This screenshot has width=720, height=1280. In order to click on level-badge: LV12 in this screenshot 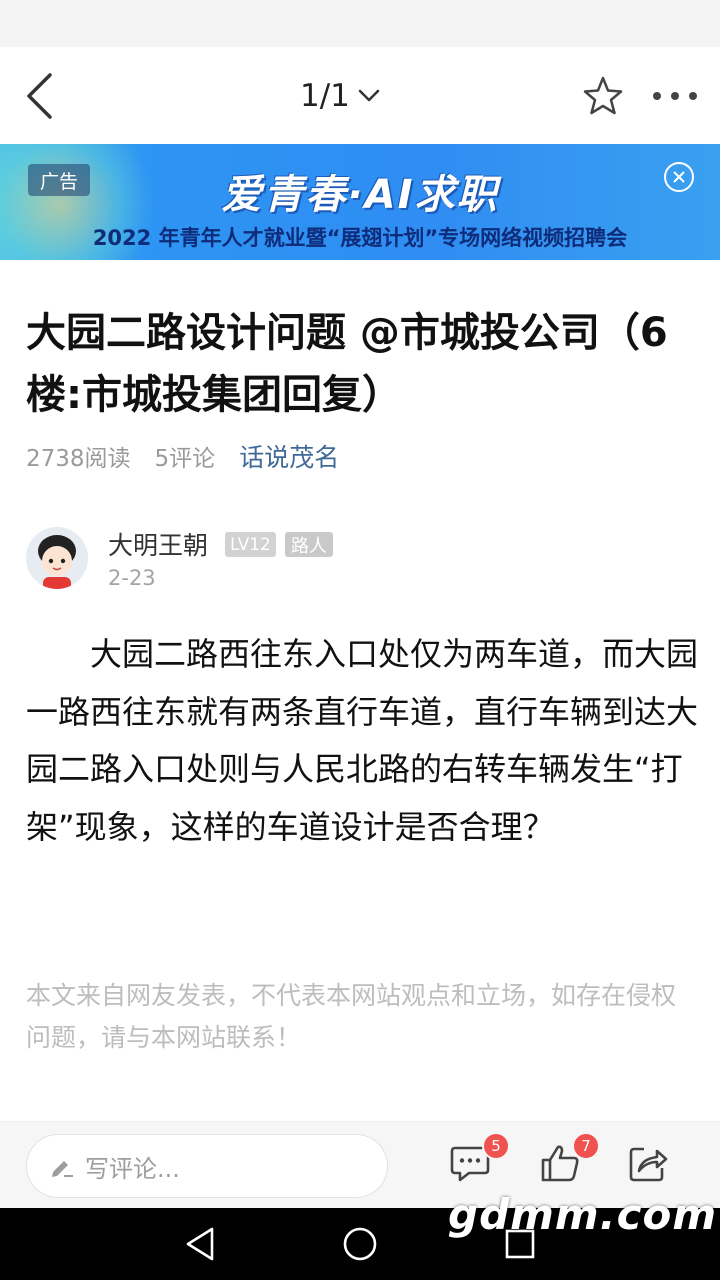, I will do `click(250, 544)`.